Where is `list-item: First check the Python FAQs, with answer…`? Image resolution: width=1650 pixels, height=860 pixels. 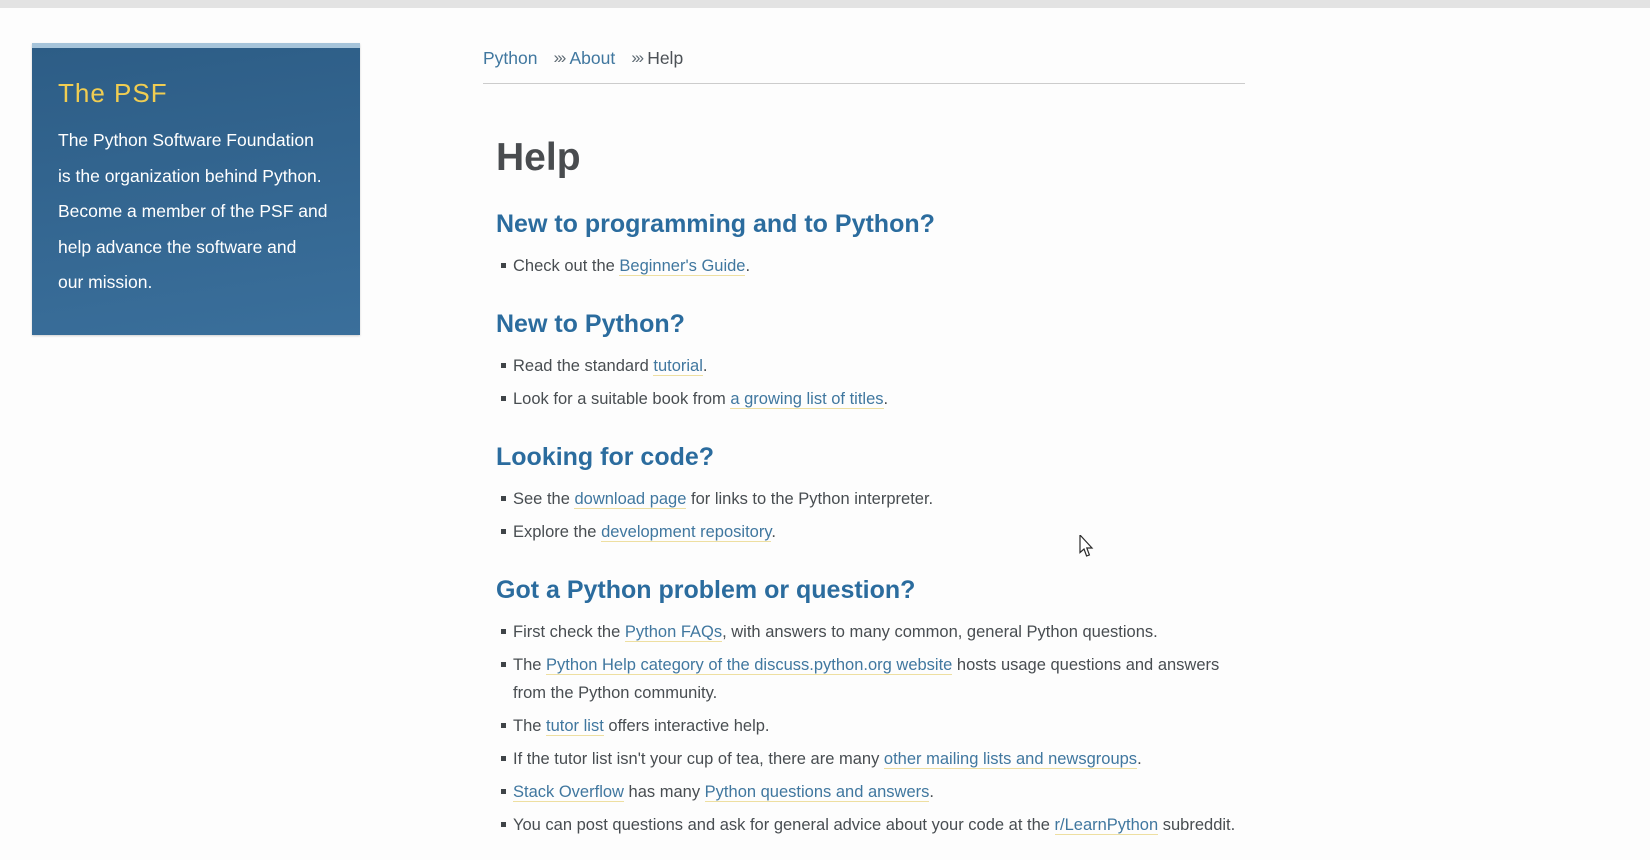 list-item: First check the Python FAQs, with answer… is located at coordinates (873, 632).